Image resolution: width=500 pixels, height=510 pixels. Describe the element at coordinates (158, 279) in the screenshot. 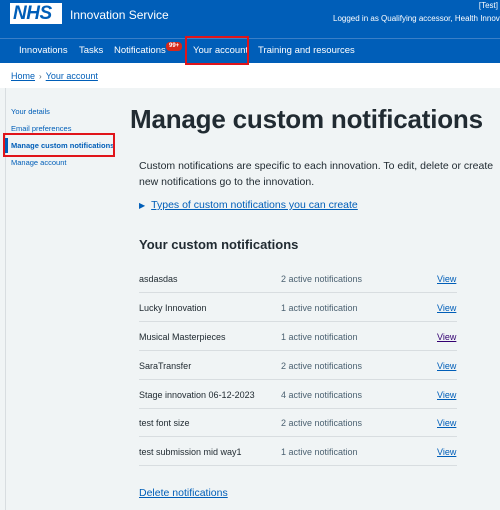

I see `innovation-name: asdasdas` at that location.